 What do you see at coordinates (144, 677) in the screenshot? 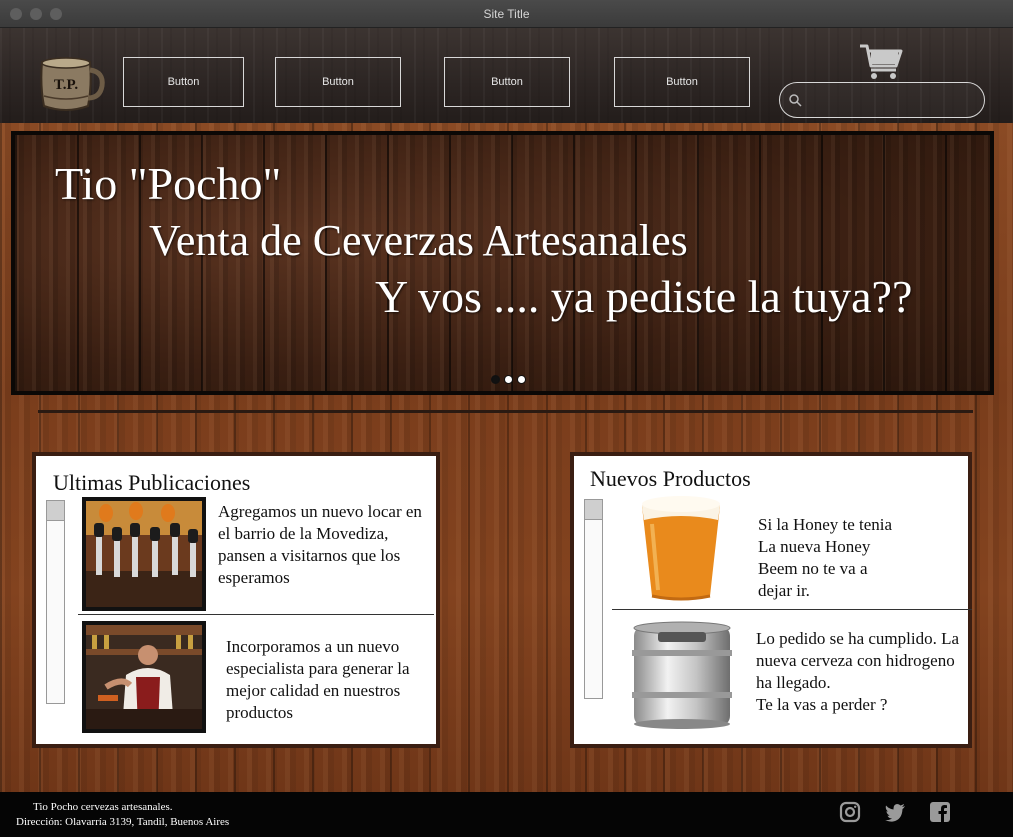
I see `bartender-photo` at bounding box center [144, 677].